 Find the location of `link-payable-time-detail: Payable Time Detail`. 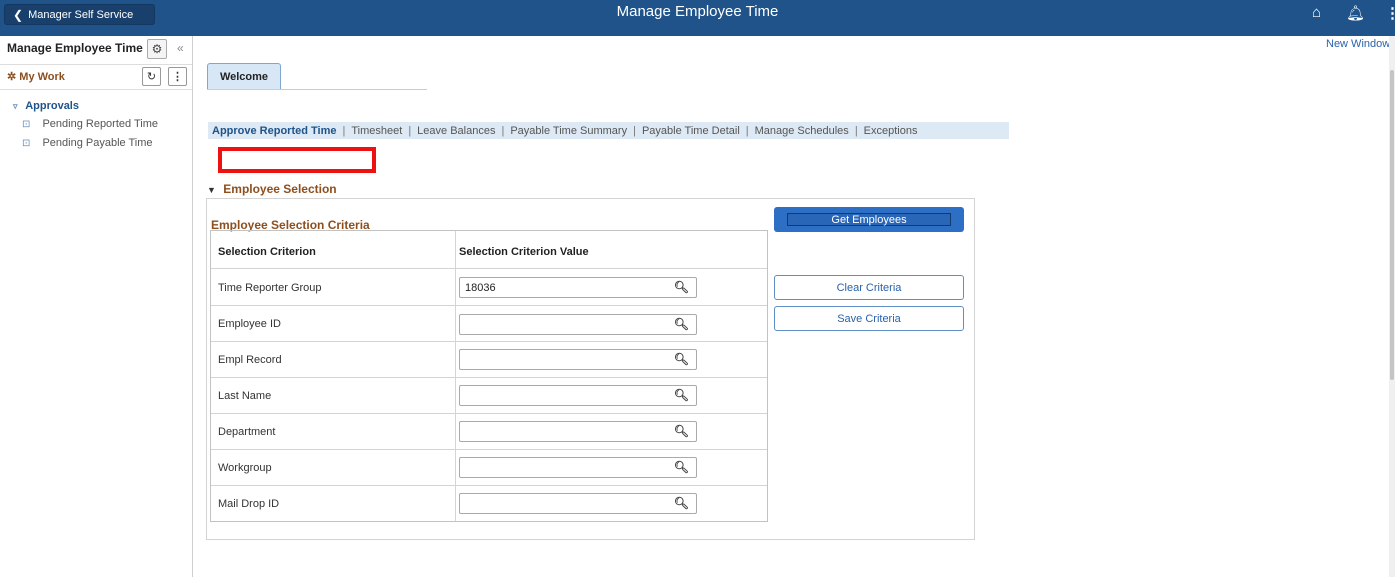

link-payable-time-detail: Payable Time Detail is located at coordinates (691, 131).